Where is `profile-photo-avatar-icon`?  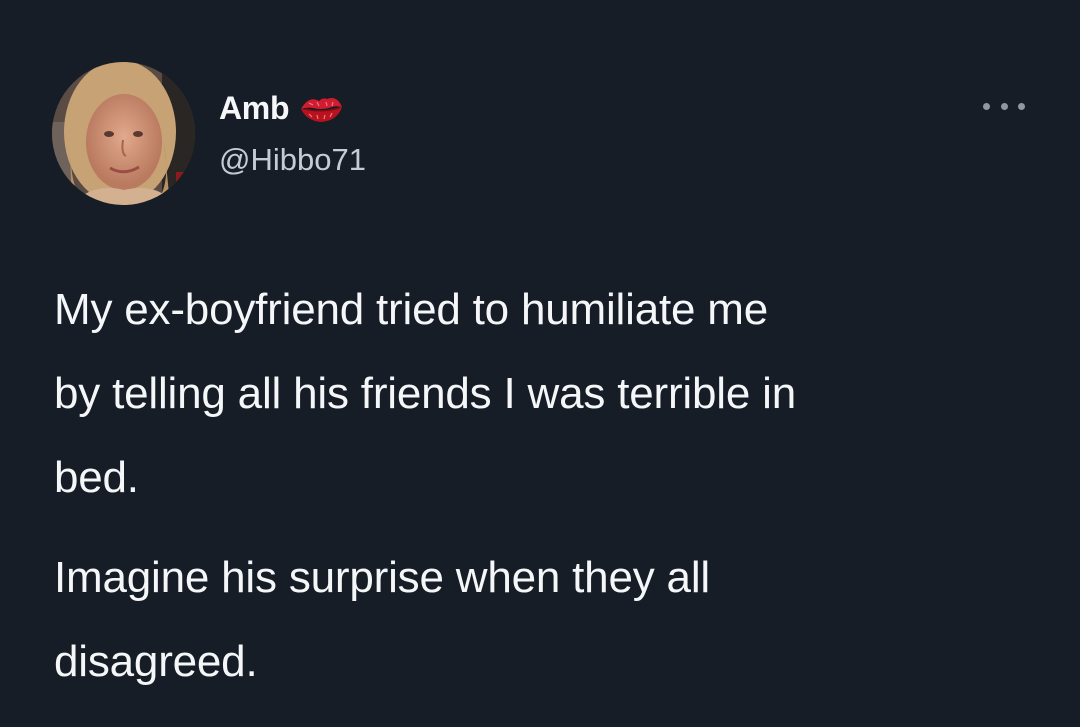 profile-photo-avatar-icon is located at coordinates (123, 133).